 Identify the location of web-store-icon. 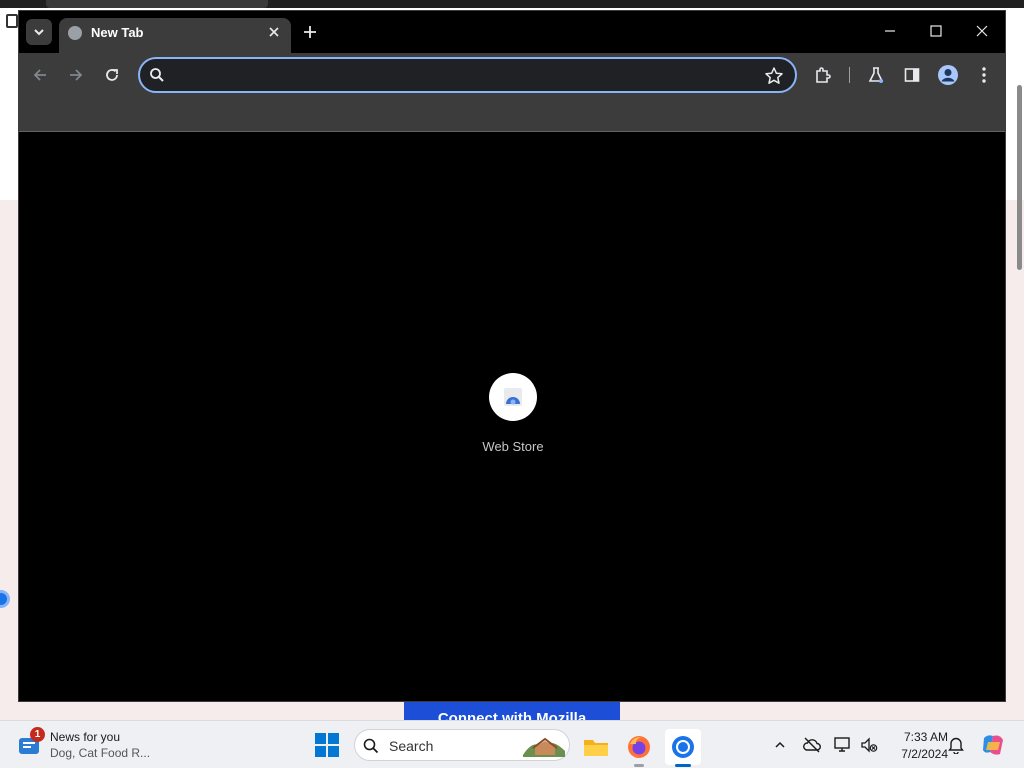
(513, 397).